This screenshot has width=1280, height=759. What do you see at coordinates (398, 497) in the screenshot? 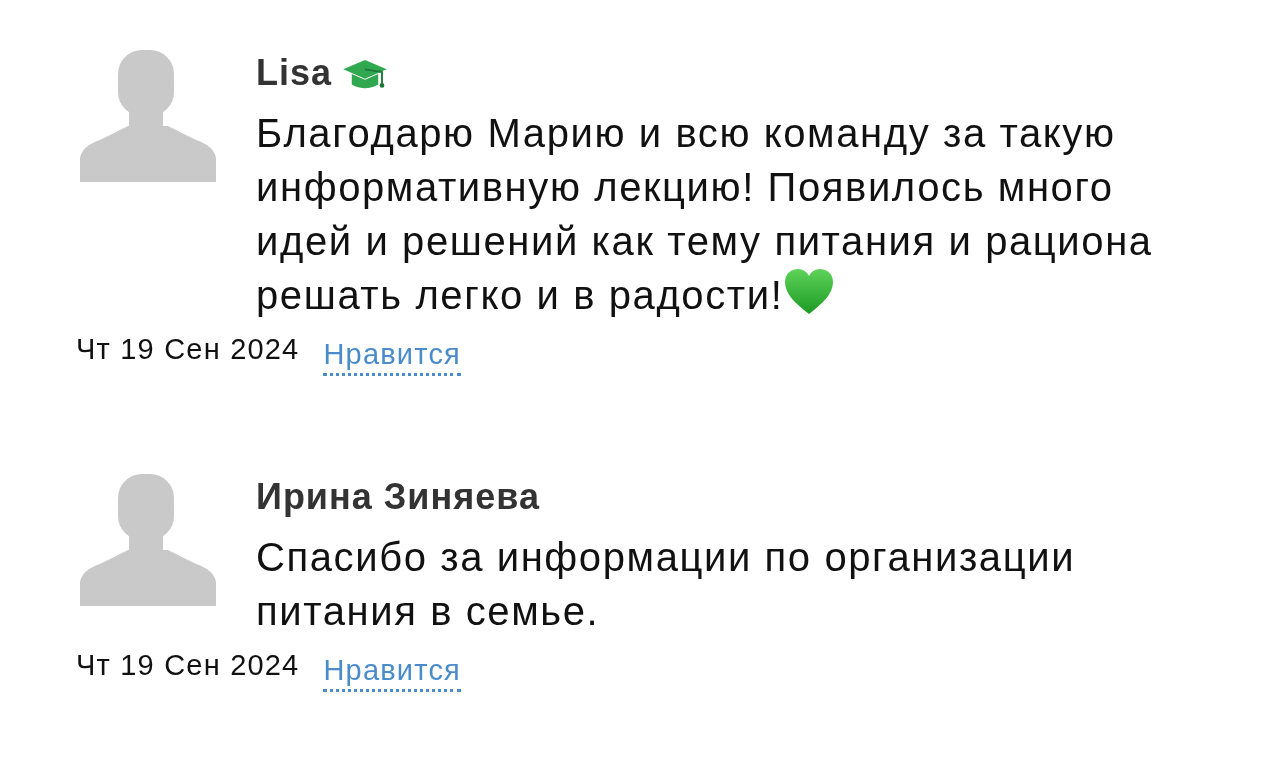
I see `author-name: Ирина Зиняева` at bounding box center [398, 497].